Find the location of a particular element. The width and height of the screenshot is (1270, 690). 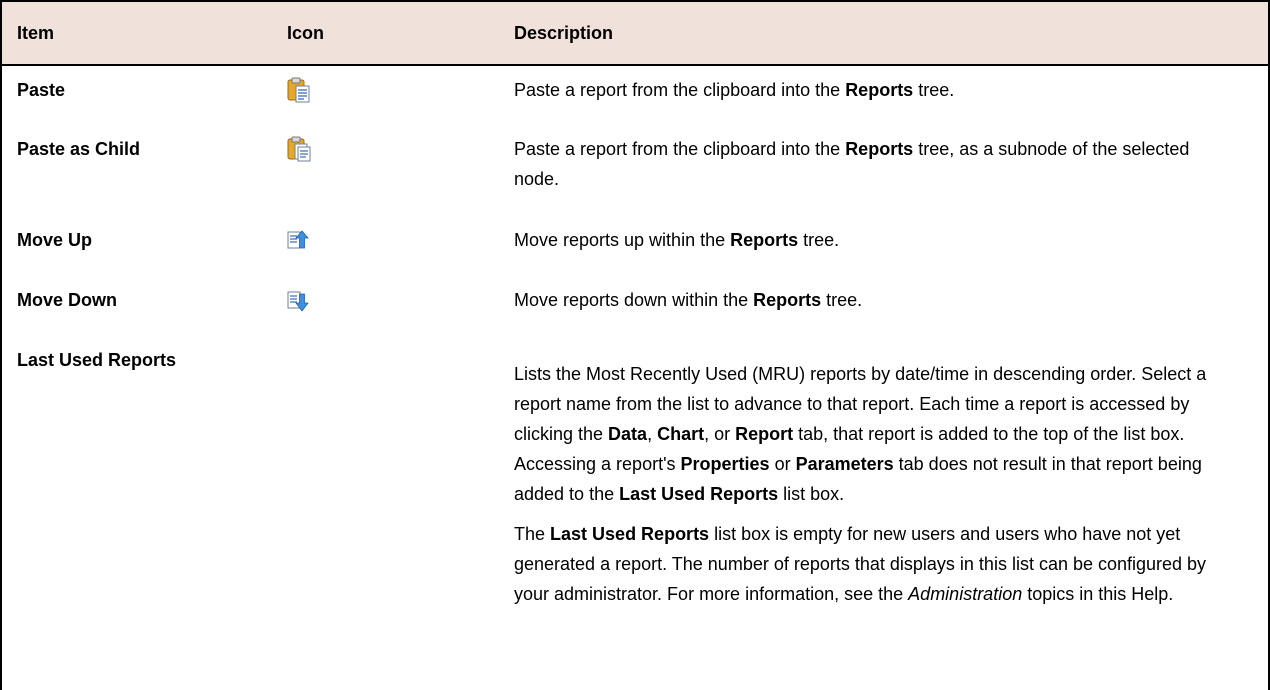

item-name: Move Up is located at coordinates (55, 240).